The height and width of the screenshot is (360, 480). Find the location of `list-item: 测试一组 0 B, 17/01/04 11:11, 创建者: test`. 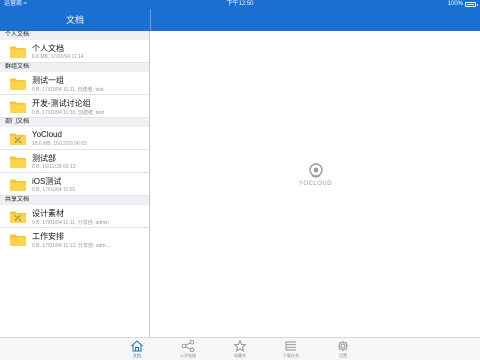

list-item: 测试一组 0 B, 17/01/04 11:11, 创建者: test is located at coordinates (74, 83).